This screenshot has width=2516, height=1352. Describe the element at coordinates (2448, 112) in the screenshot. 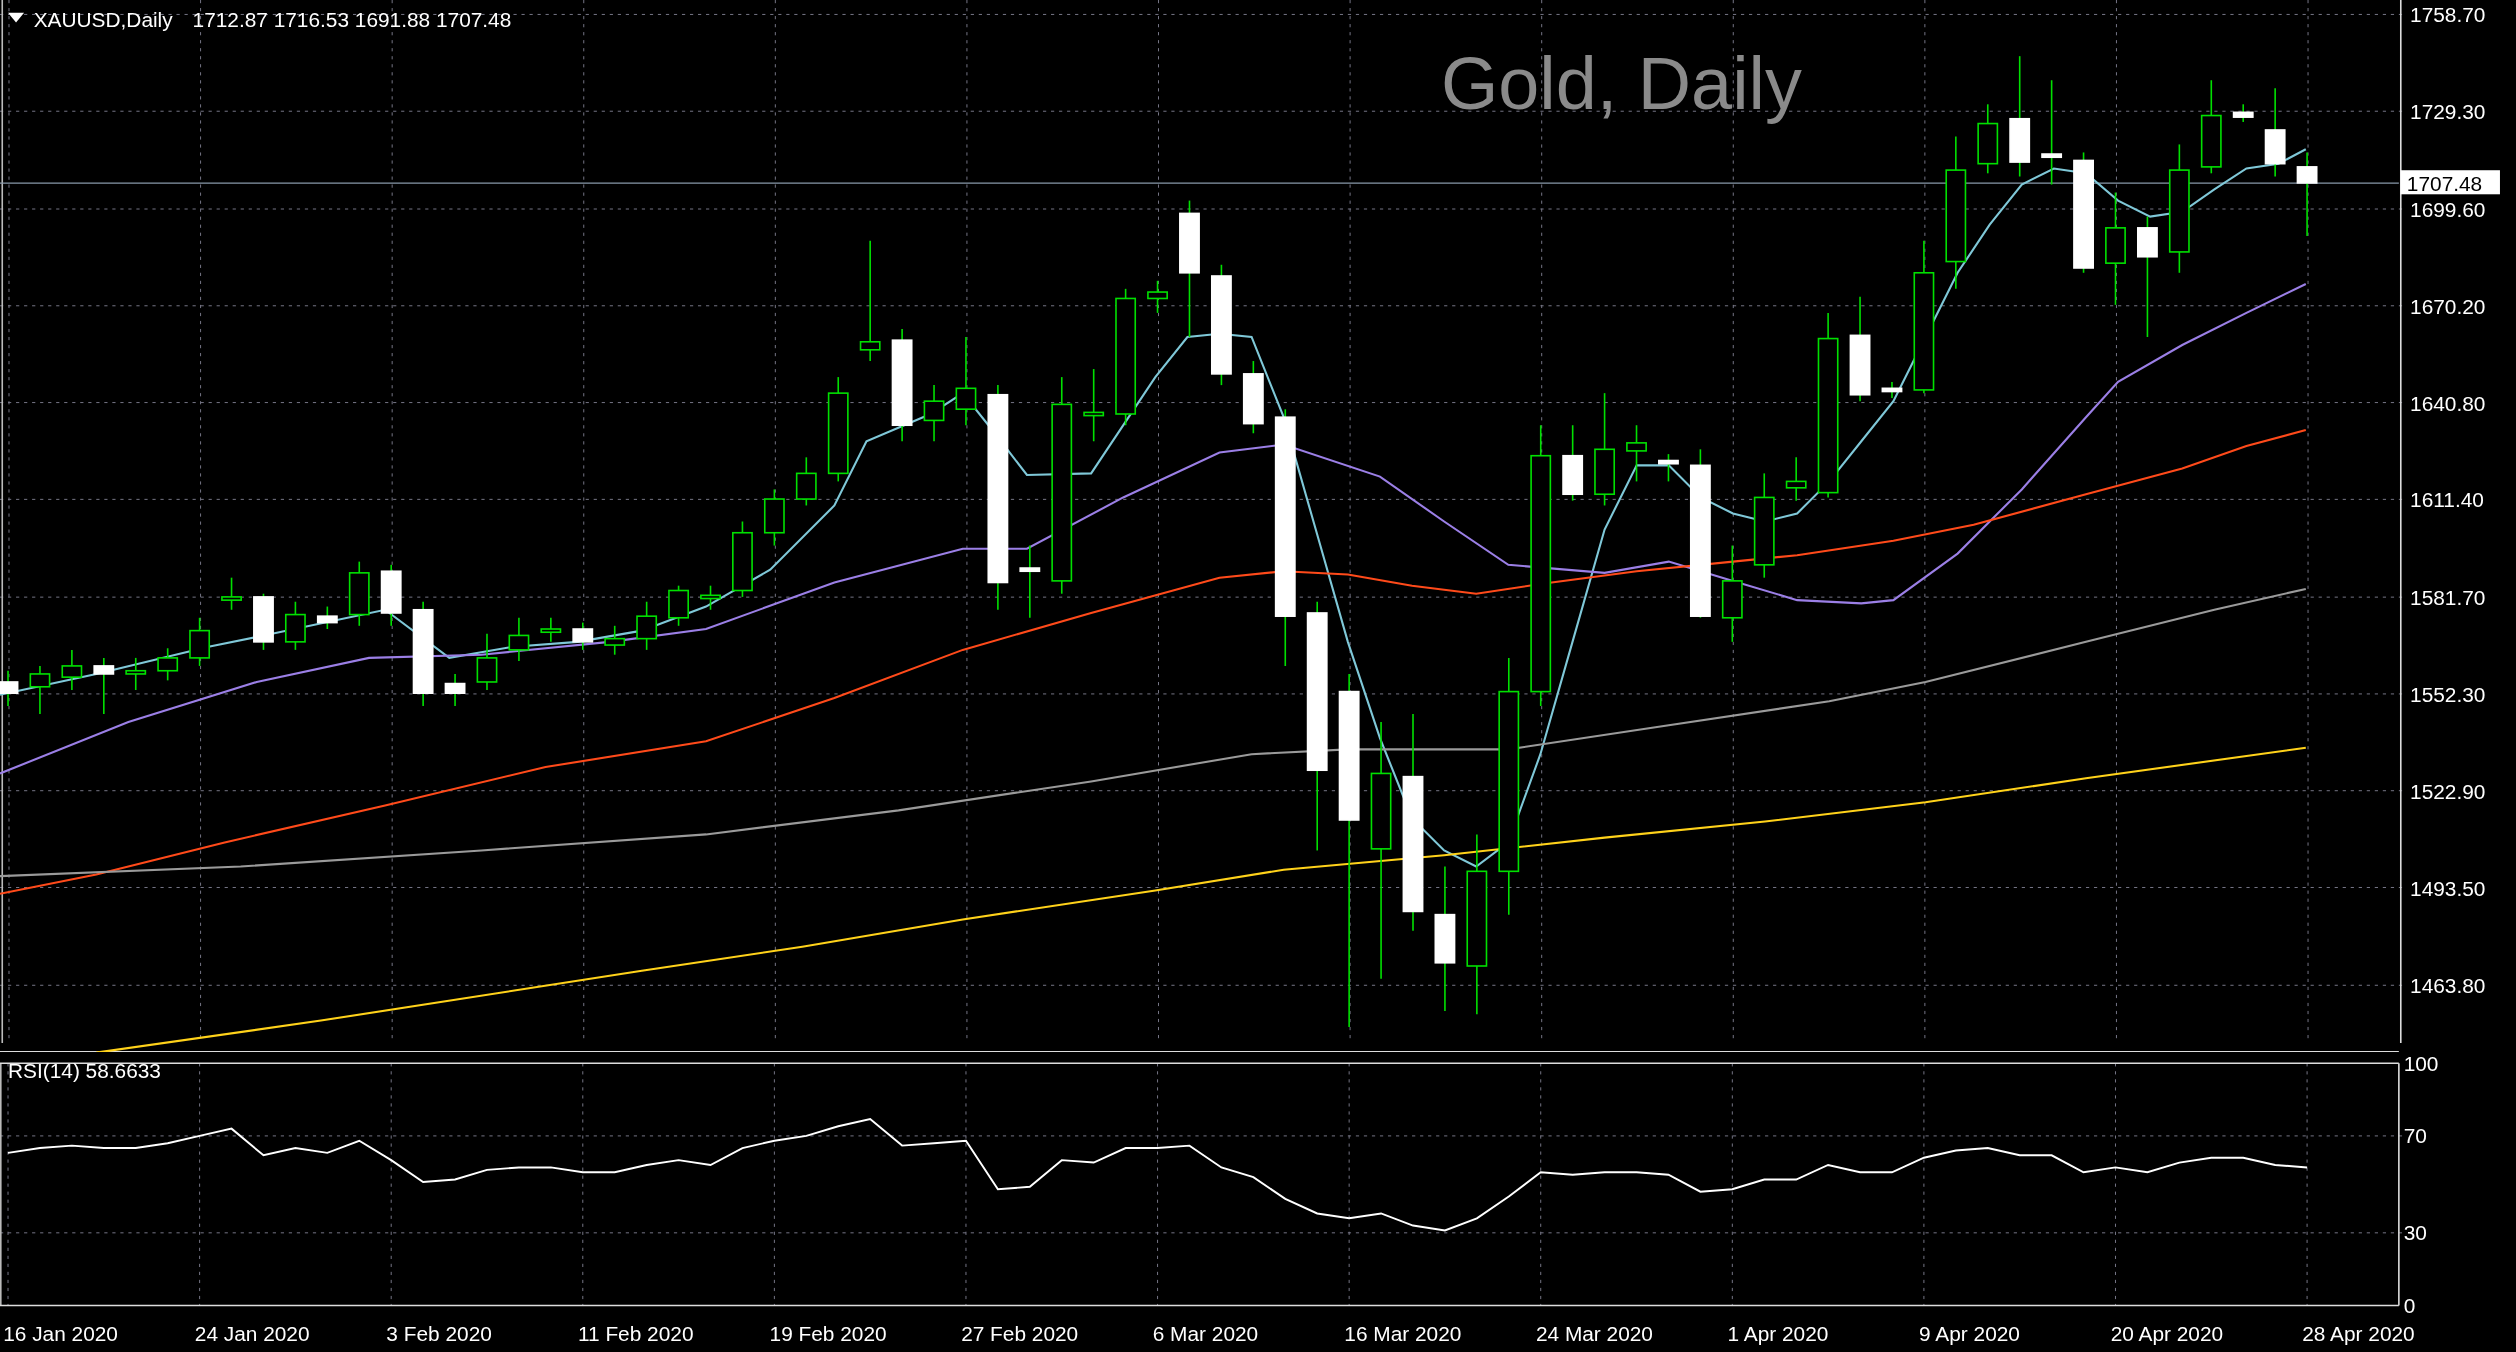

I see `price-axis-label: 1729.30` at that location.